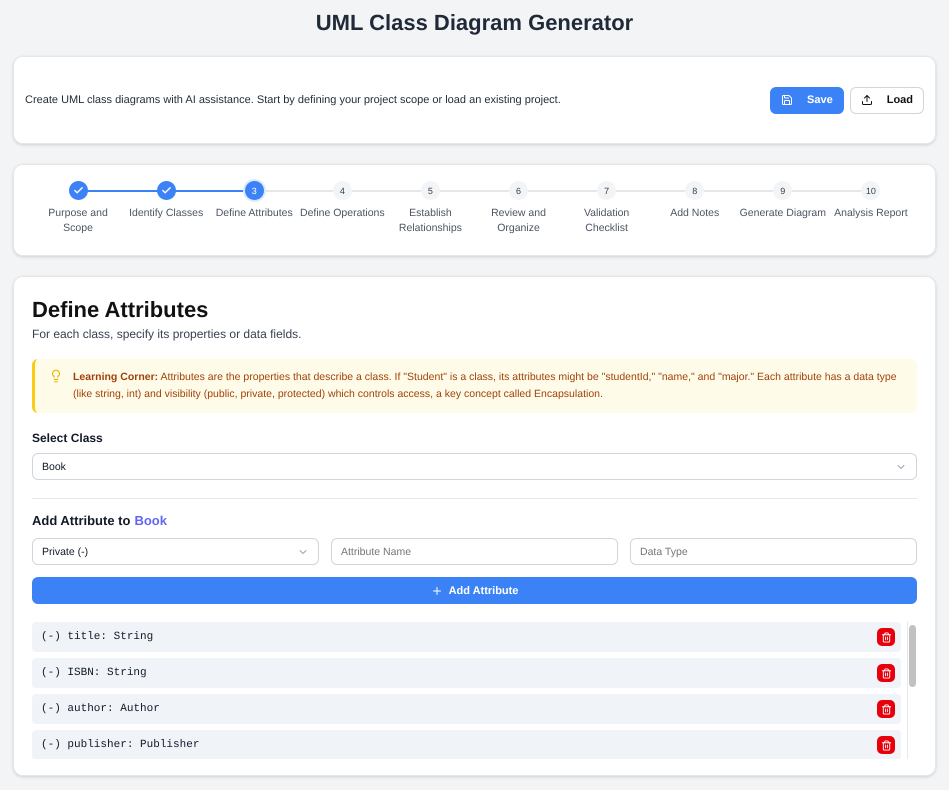  Describe the element at coordinates (807, 100) in the screenshot. I see `save-button: Save` at that location.